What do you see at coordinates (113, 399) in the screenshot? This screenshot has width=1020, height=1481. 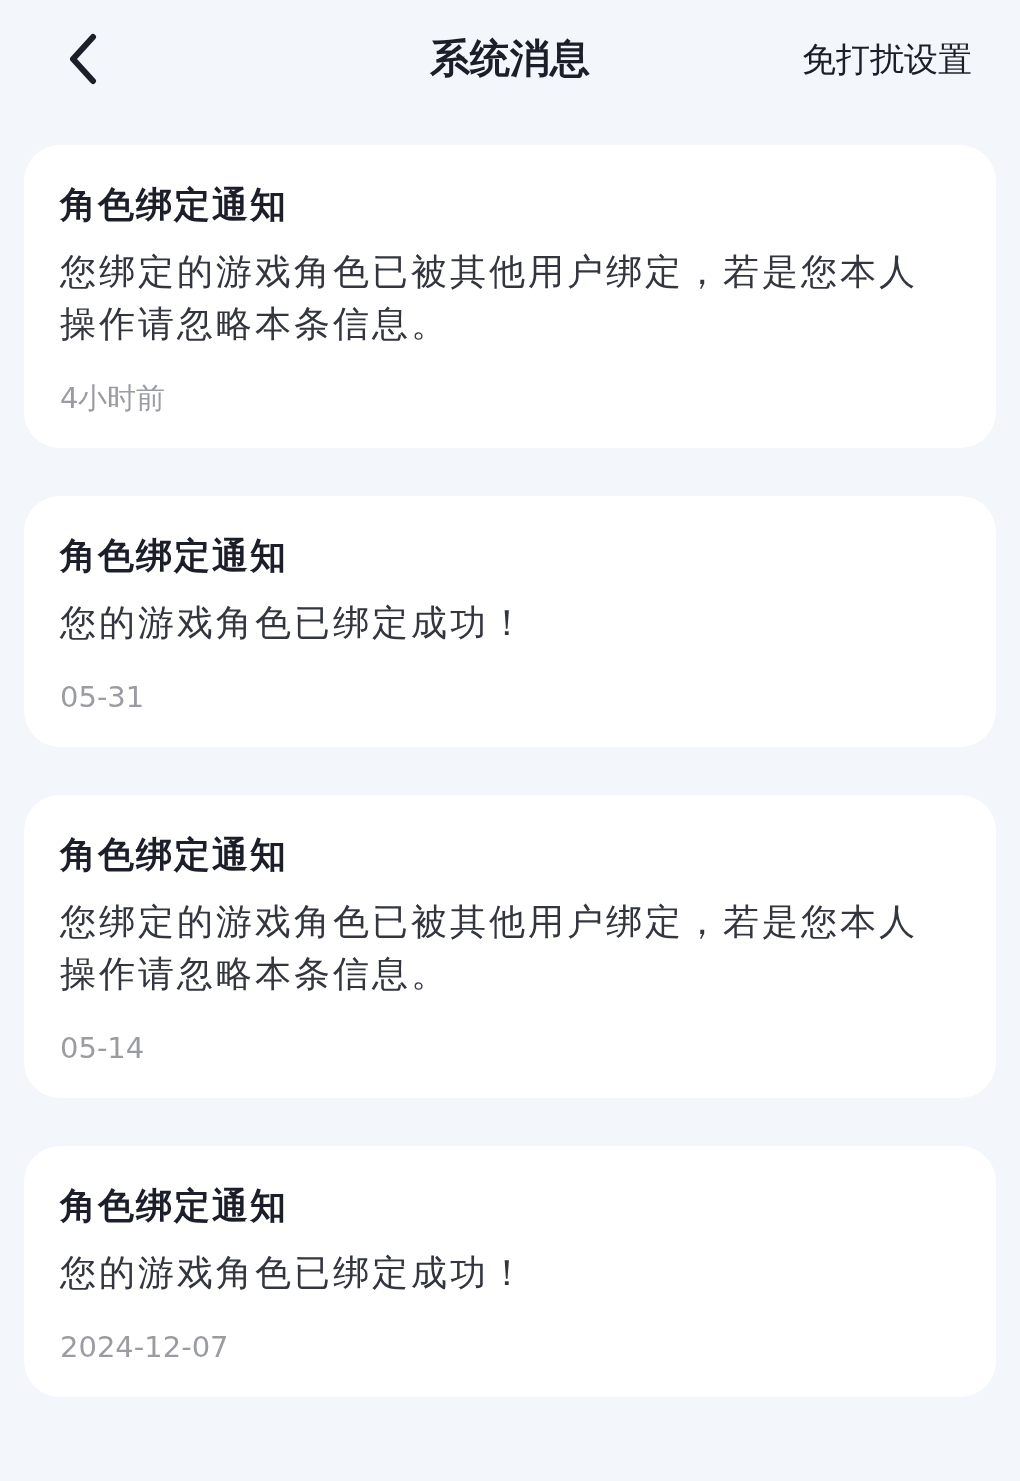 I see `message-time: 4小时前` at bounding box center [113, 399].